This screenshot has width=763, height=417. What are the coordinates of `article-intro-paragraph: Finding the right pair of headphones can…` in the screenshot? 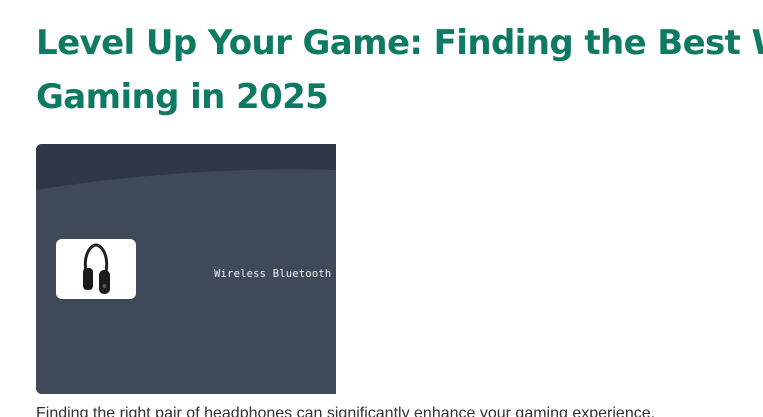 It's located at (346, 411).